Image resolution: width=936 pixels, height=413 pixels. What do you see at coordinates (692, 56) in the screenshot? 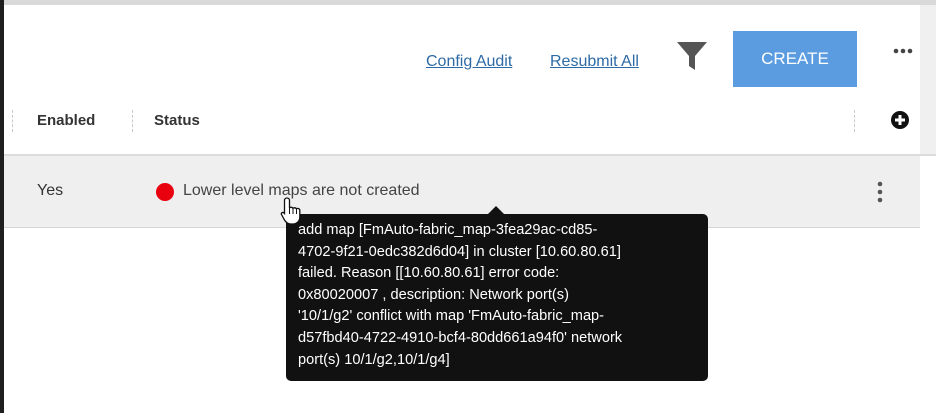
I see `funnel-icon` at bounding box center [692, 56].